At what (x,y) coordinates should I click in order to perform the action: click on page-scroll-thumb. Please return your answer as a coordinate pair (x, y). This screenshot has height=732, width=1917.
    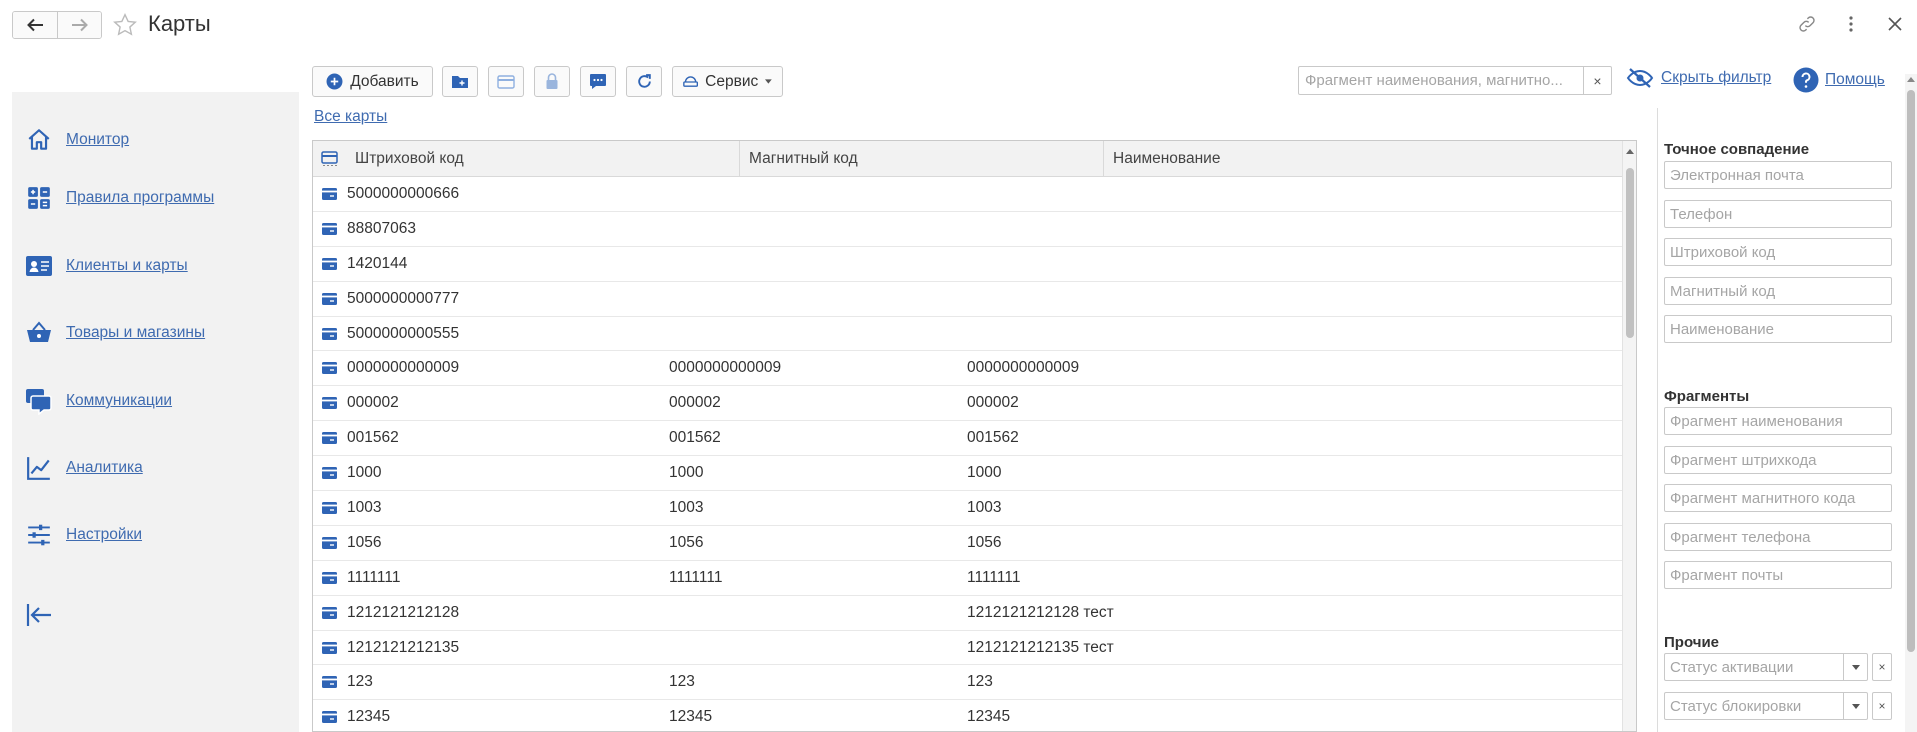
    Looking at the image, I should click on (1911, 371).